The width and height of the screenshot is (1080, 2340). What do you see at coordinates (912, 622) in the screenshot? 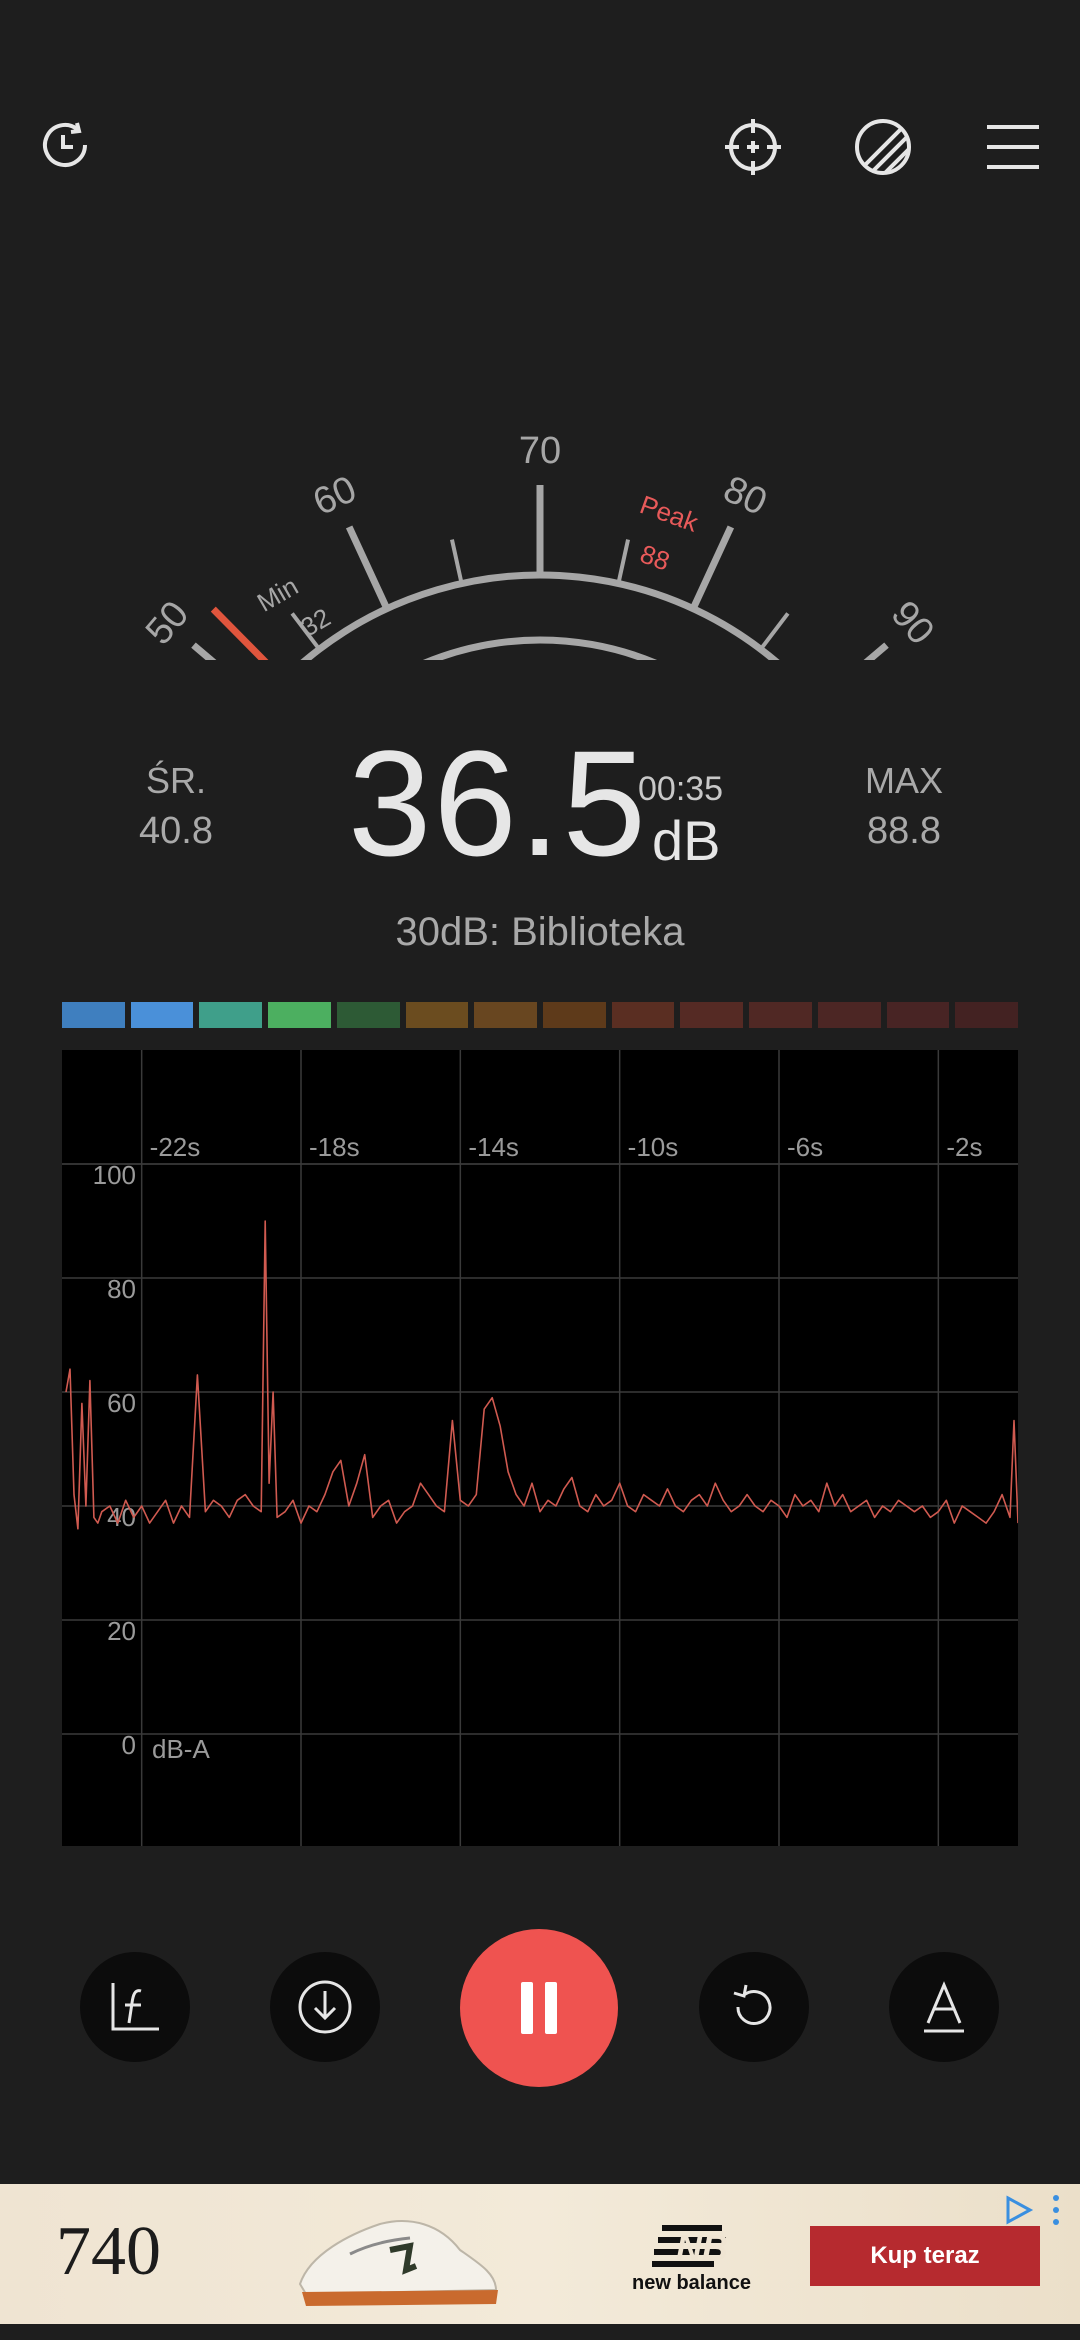
I see `gauge-scale-label: 90` at bounding box center [912, 622].